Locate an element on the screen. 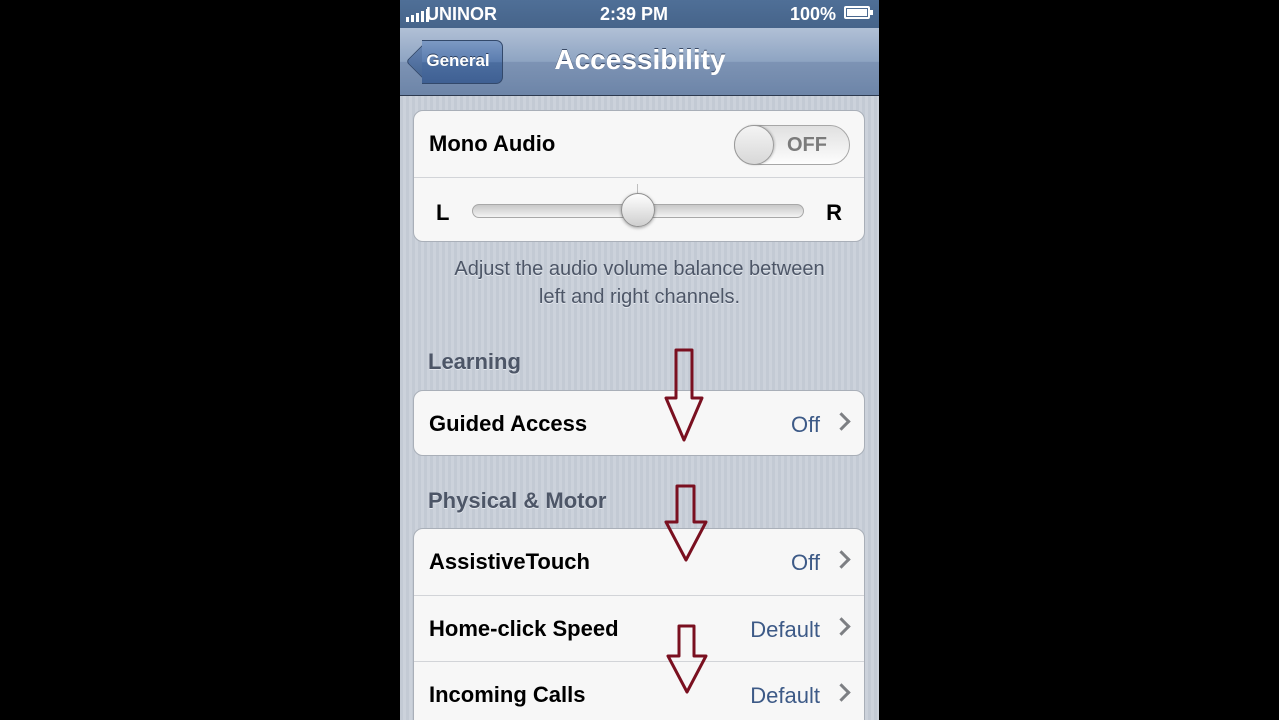 Image resolution: width=1279 pixels, height=720 pixels. learning-group: Guided Access Off is located at coordinates (639, 423).